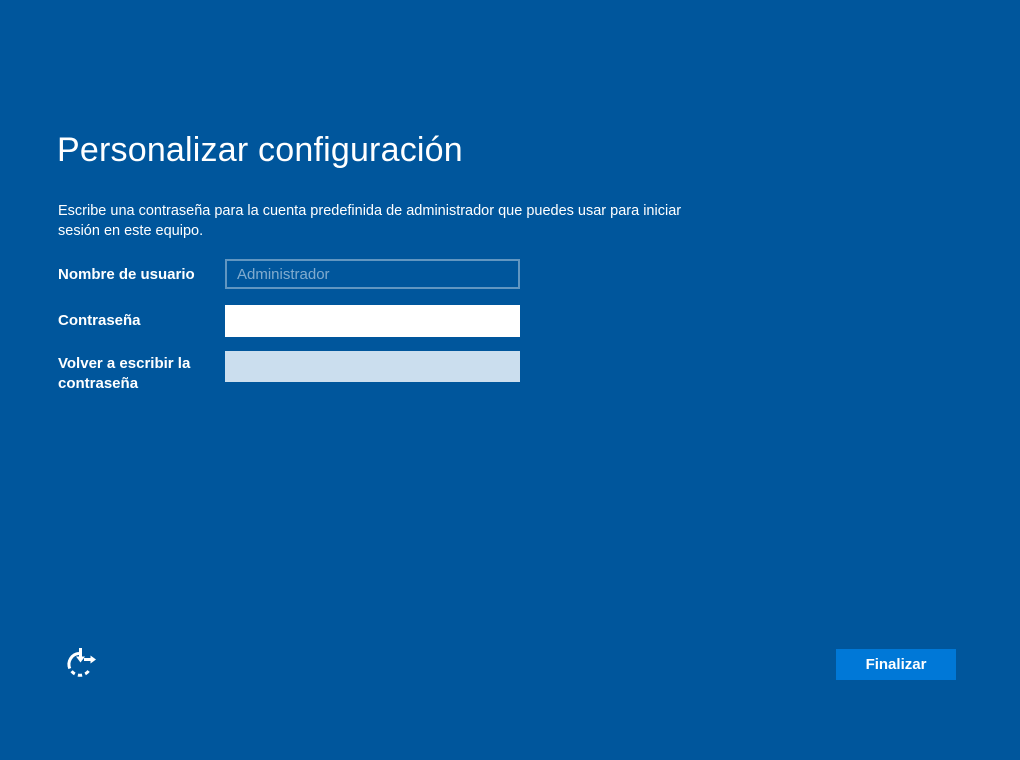  What do you see at coordinates (260, 150) in the screenshot?
I see `page-title: Personalizar configuración` at bounding box center [260, 150].